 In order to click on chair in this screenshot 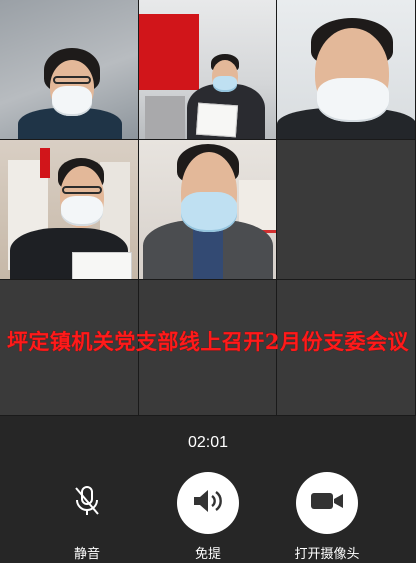, I will do `click(165, 117)`.